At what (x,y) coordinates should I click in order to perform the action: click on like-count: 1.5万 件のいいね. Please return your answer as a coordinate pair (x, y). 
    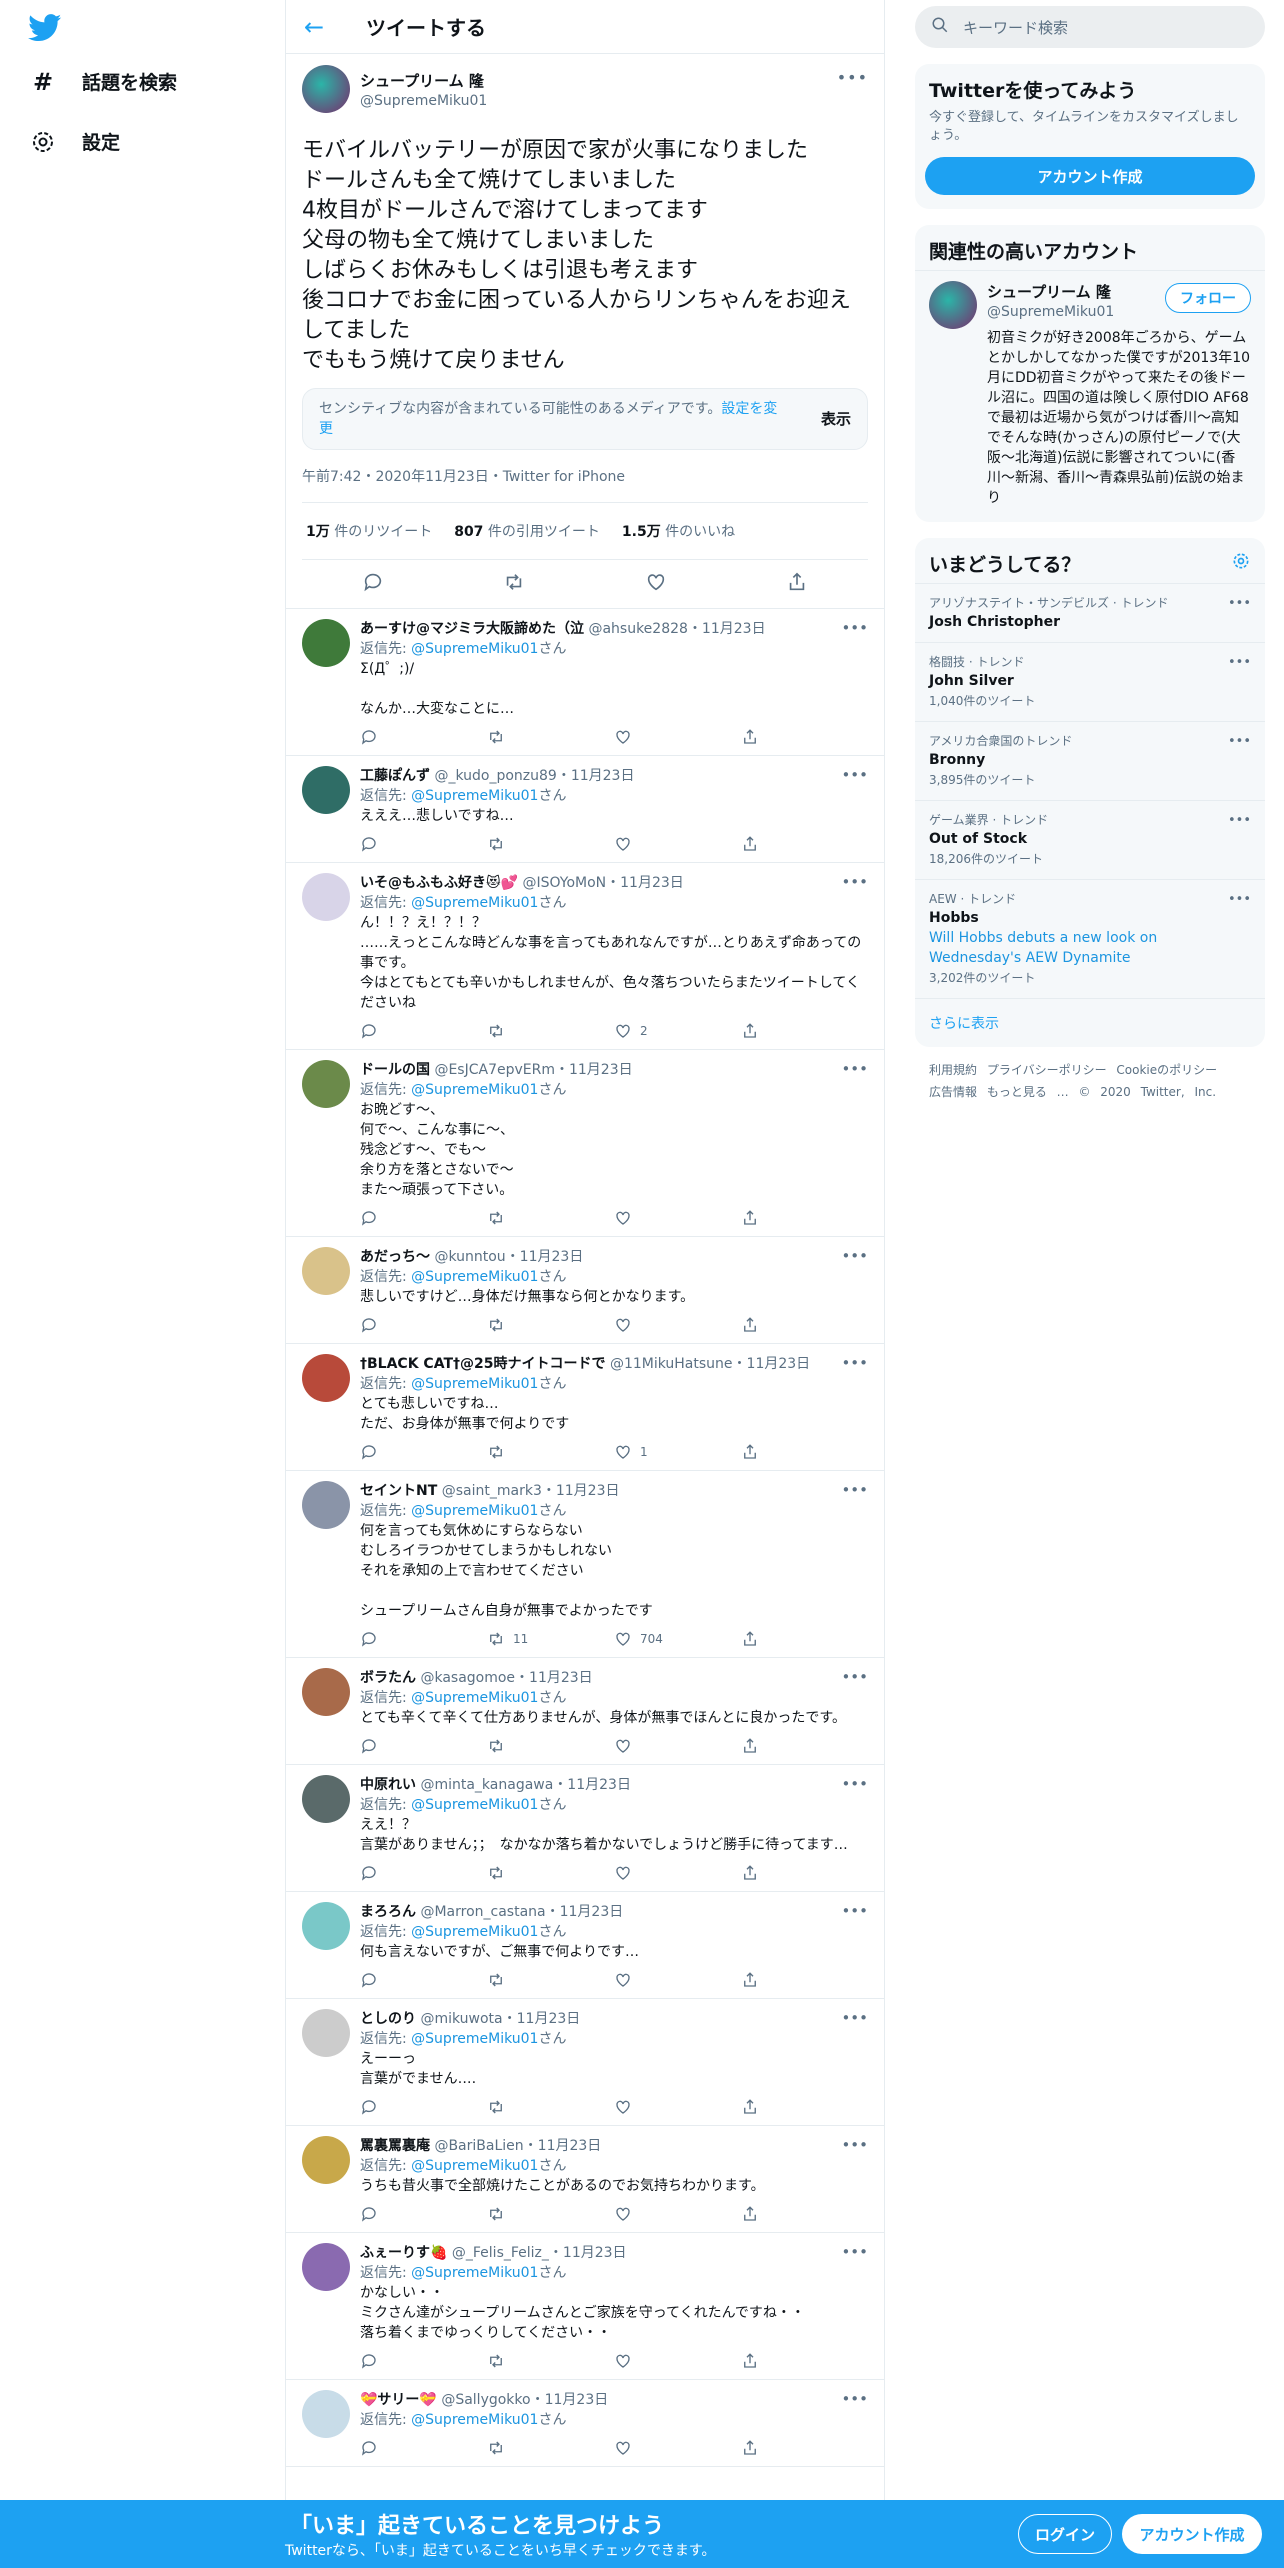
    Looking at the image, I should click on (678, 531).